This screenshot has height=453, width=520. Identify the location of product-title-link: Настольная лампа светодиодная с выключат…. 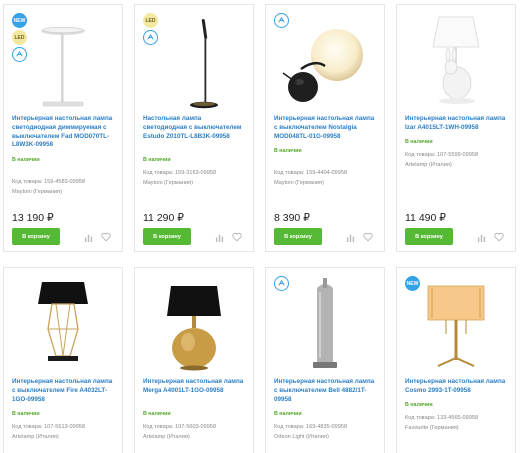
(195, 128).